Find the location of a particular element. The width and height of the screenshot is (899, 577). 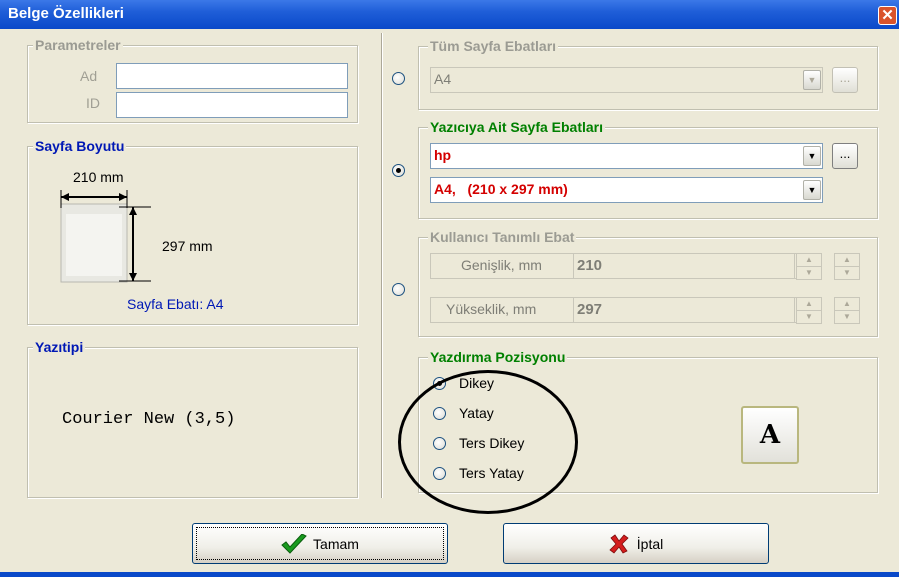

width-dimension-label: 210 mm is located at coordinates (98, 177).